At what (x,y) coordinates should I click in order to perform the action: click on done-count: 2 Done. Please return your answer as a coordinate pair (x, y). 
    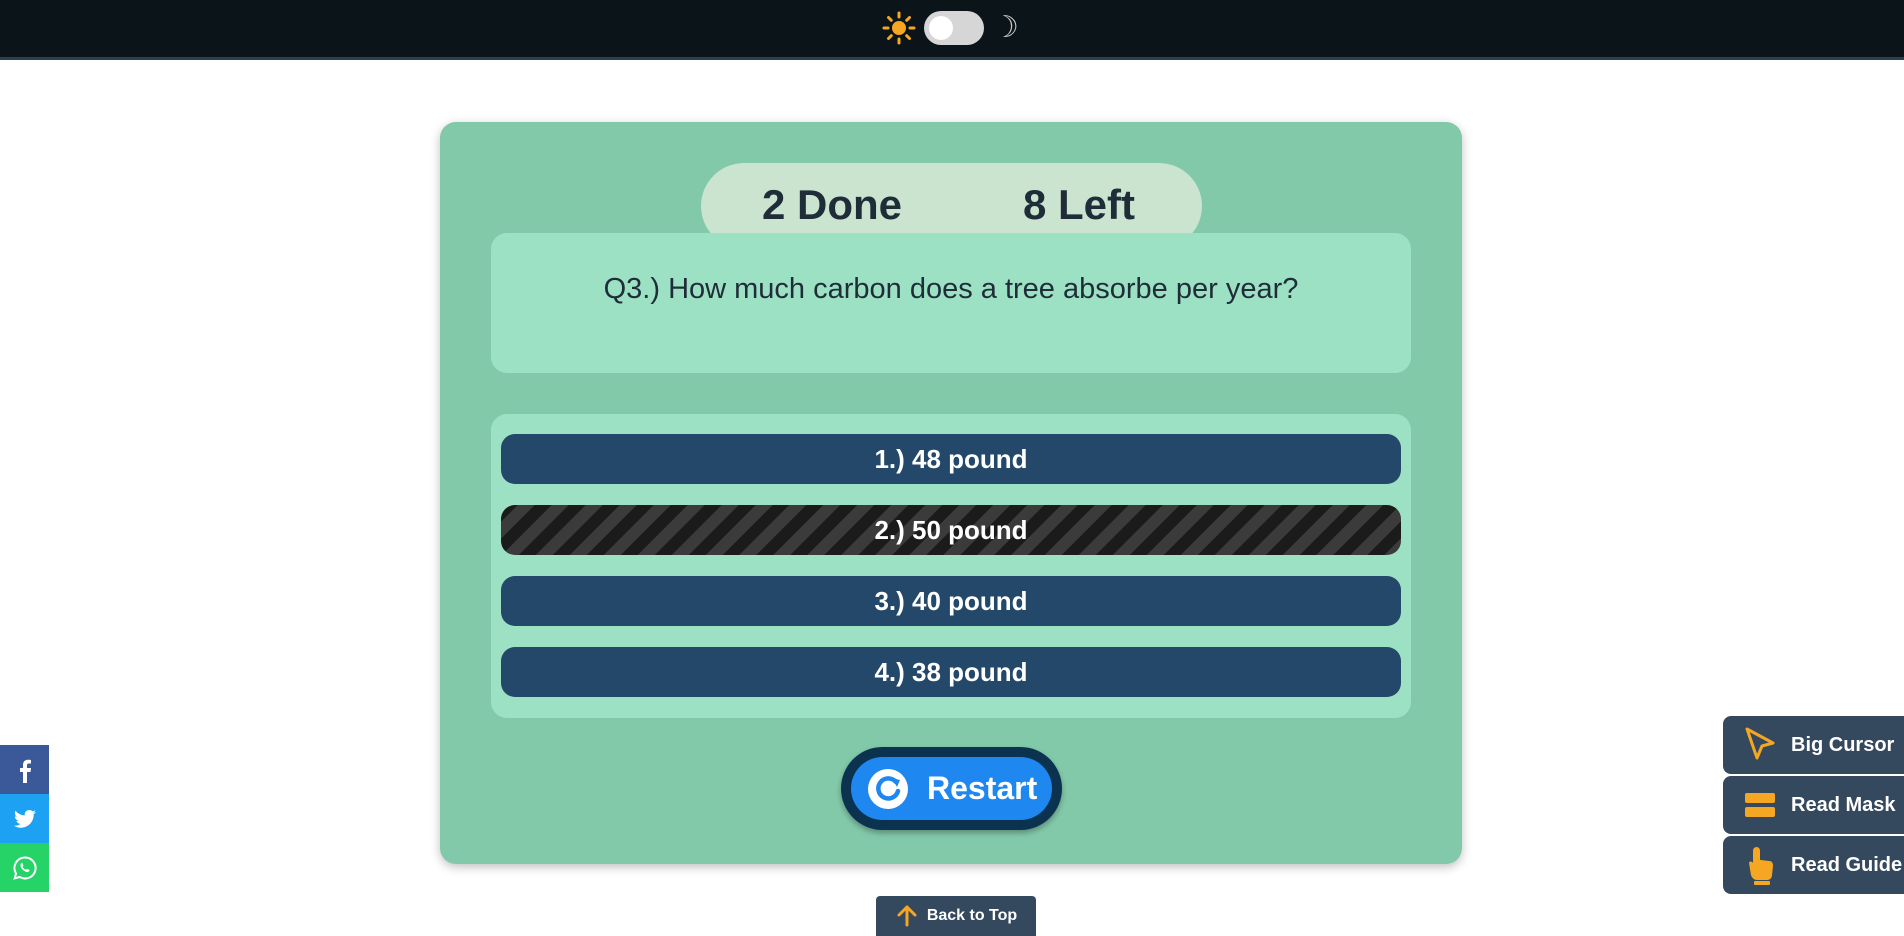
    Looking at the image, I should click on (832, 204).